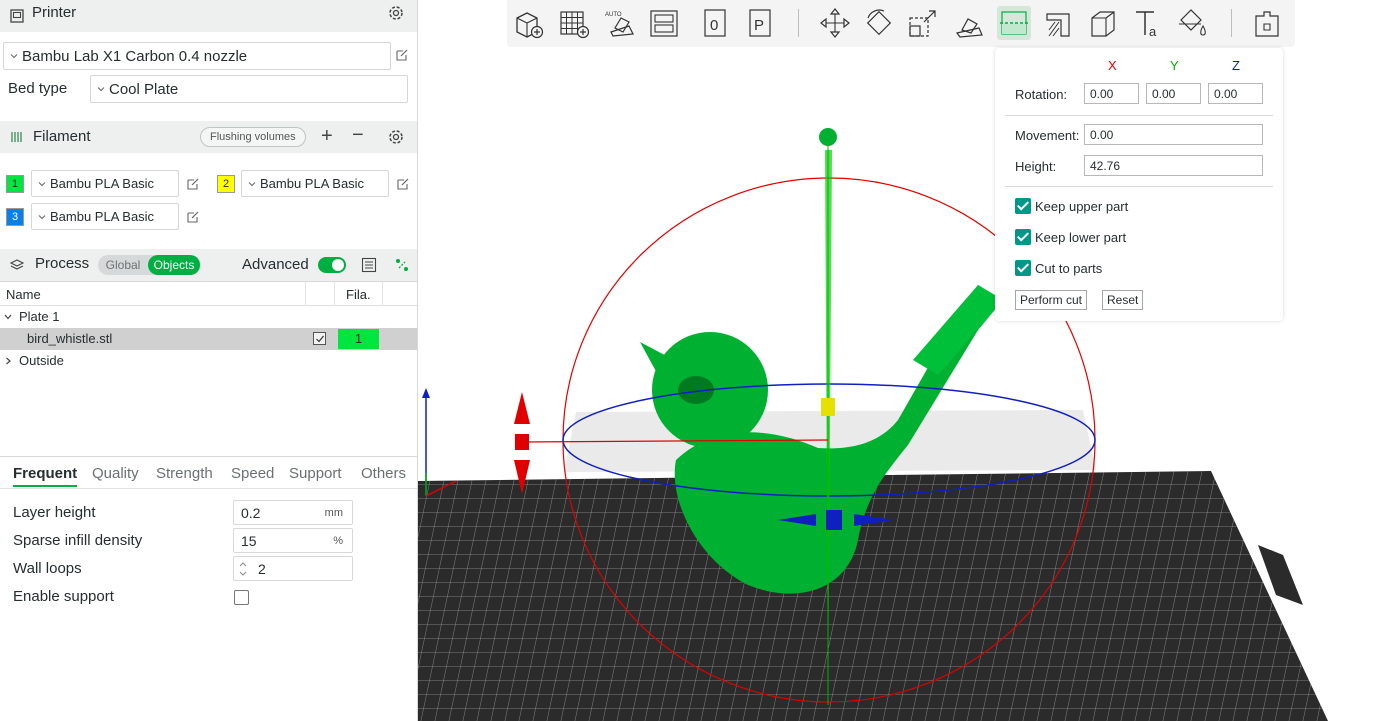  What do you see at coordinates (1014, 23) in the screenshot?
I see `cut-icon` at bounding box center [1014, 23].